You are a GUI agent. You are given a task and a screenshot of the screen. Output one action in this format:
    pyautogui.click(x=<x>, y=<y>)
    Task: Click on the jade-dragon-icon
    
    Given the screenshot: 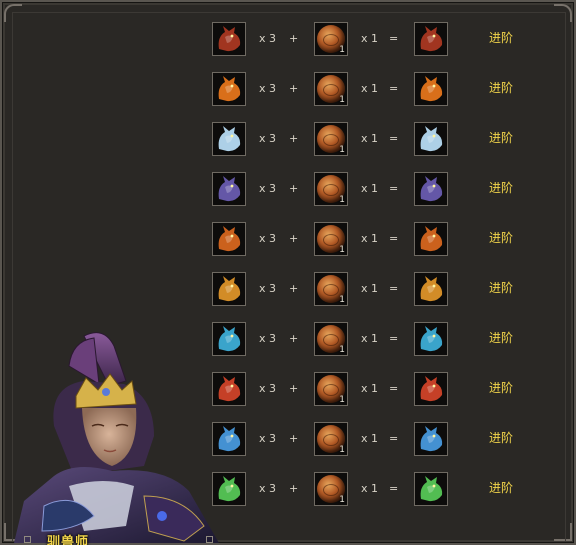 What is the action you would take?
    pyautogui.click(x=431, y=489)
    